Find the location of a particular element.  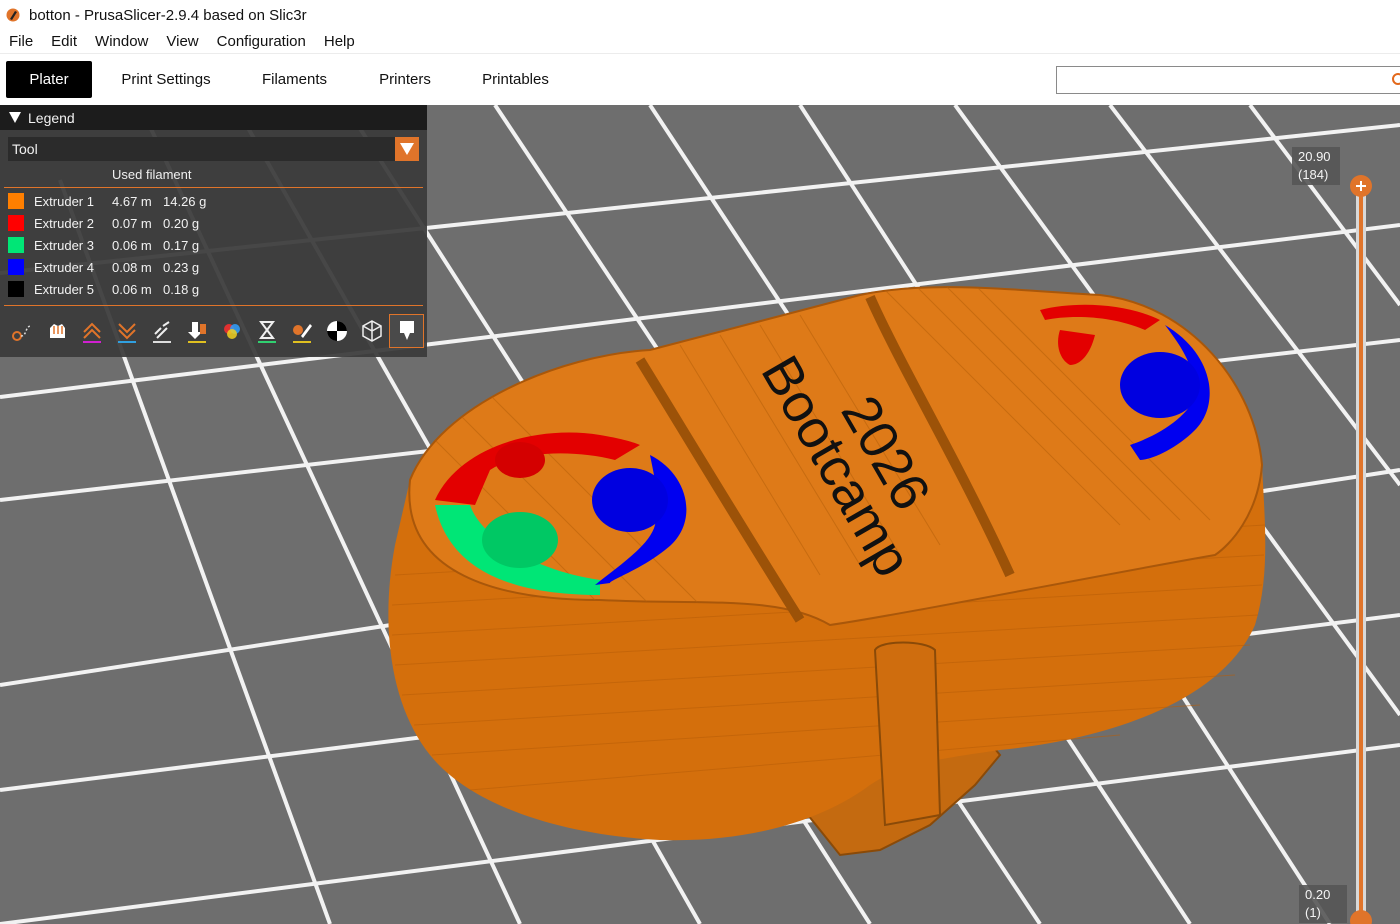

collapse-triangle-icon is located at coordinates (15, 117).